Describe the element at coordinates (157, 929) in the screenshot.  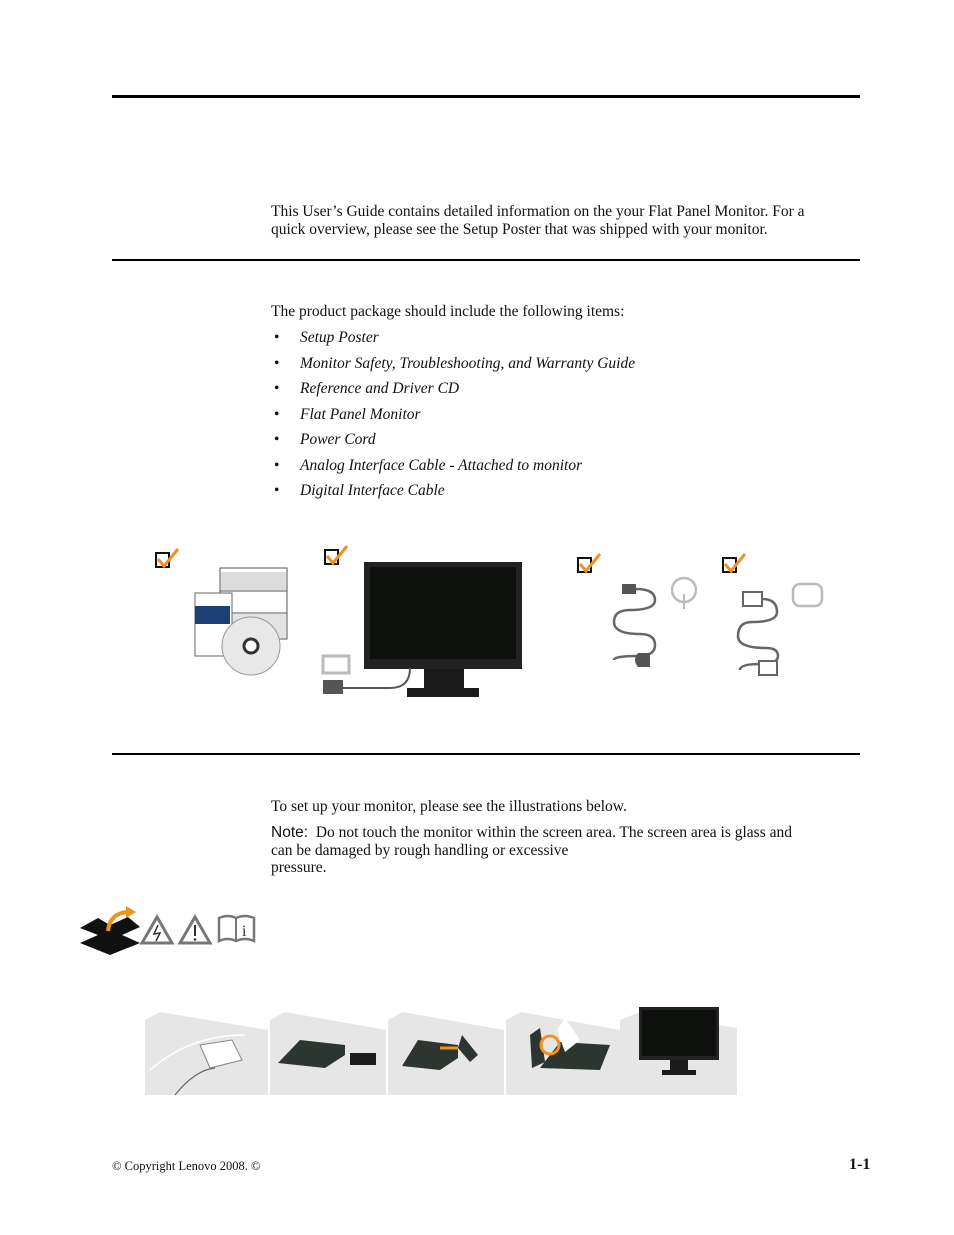
I see `electrical-warning-icon` at that location.